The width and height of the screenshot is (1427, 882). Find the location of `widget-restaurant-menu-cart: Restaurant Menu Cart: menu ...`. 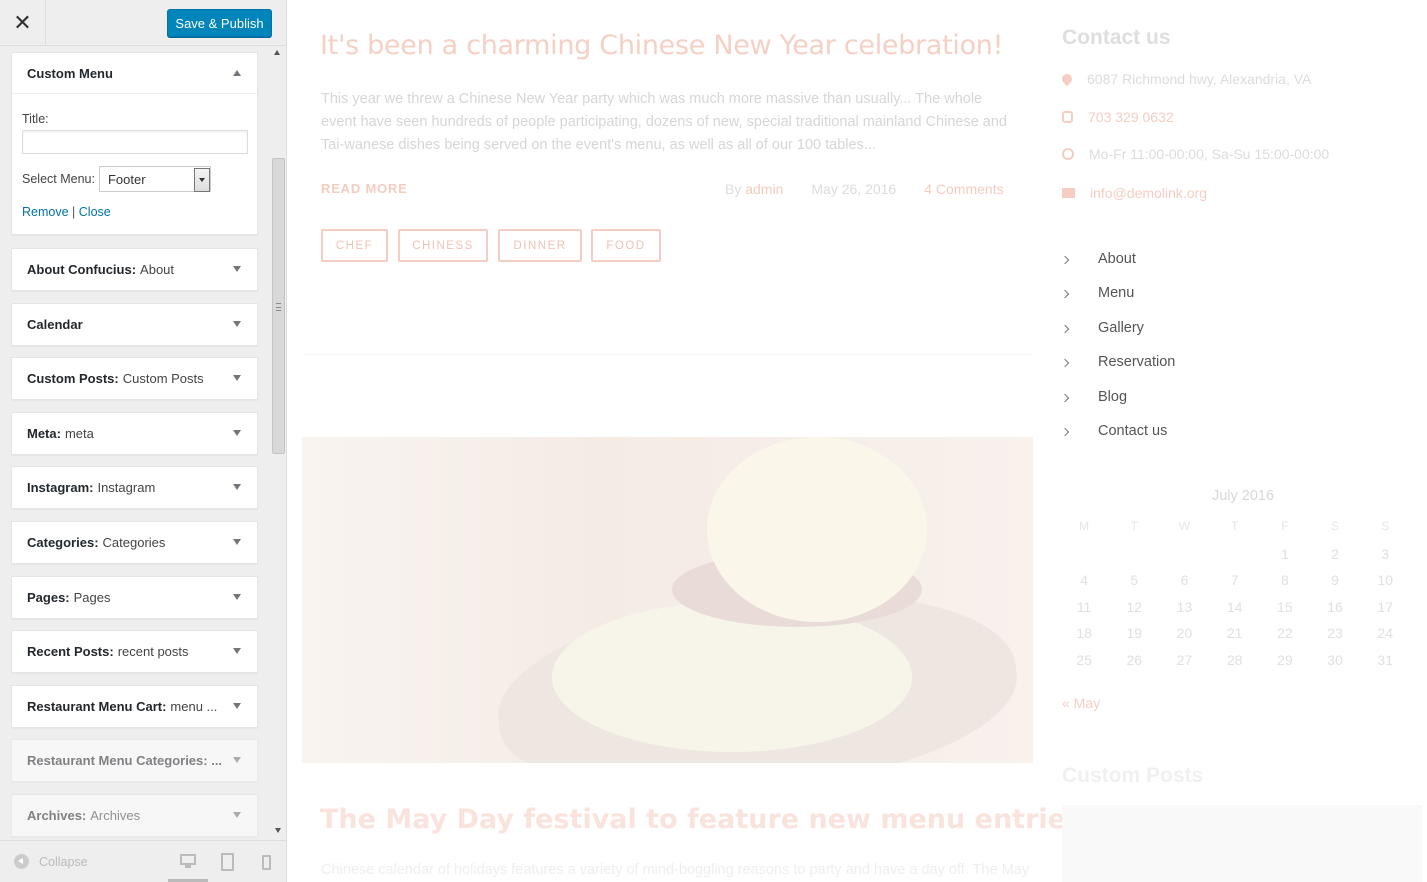

widget-restaurant-menu-cart: Restaurant Menu Cart: menu ... is located at coordinates (134, 706).